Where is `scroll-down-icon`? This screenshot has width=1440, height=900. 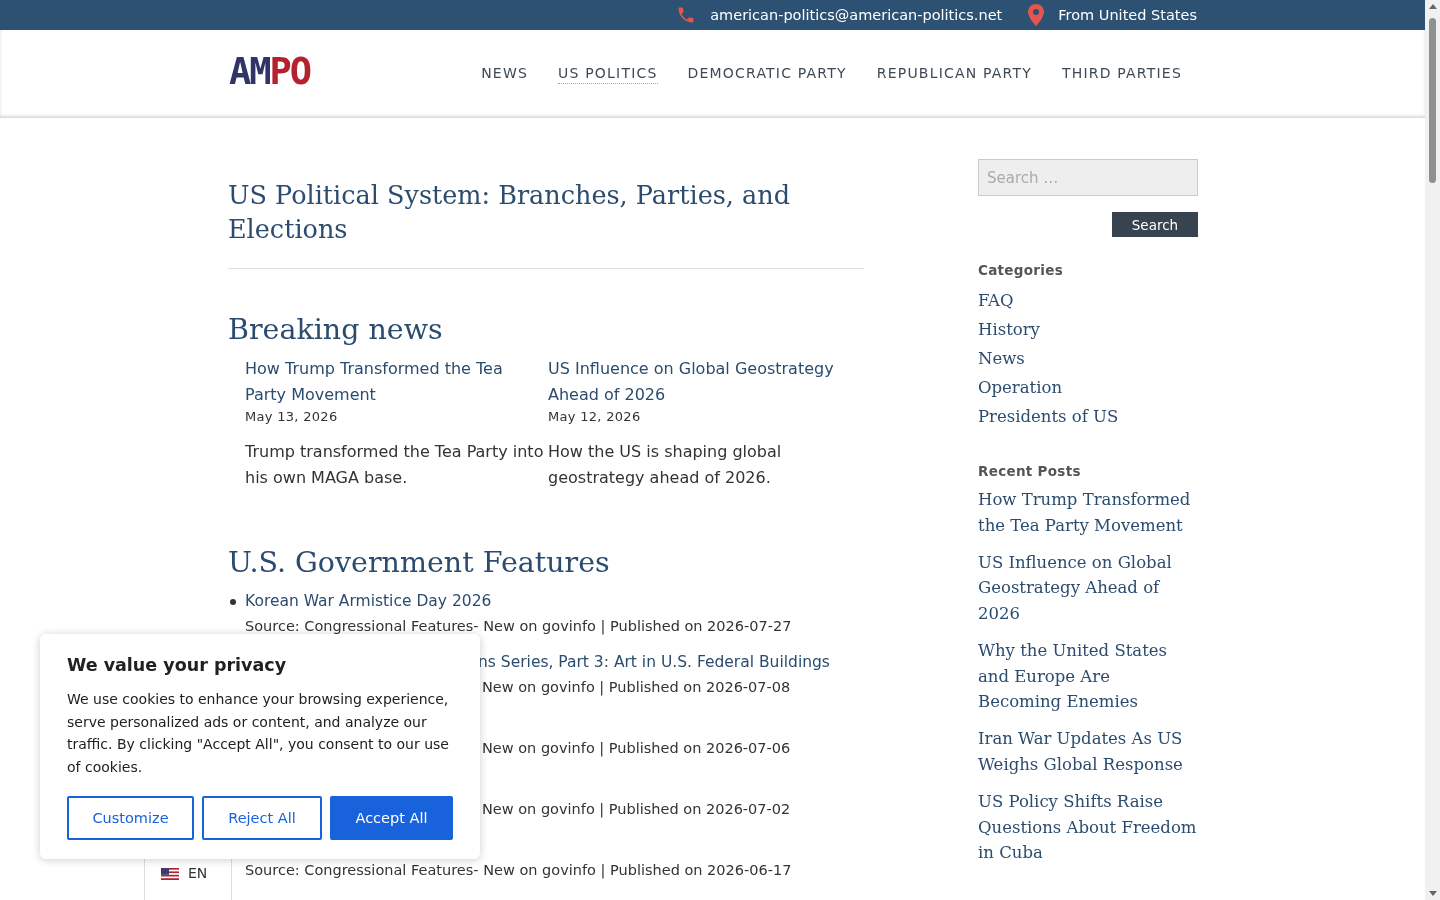
scroll-down-icon is located at coordinates (1433, 893).